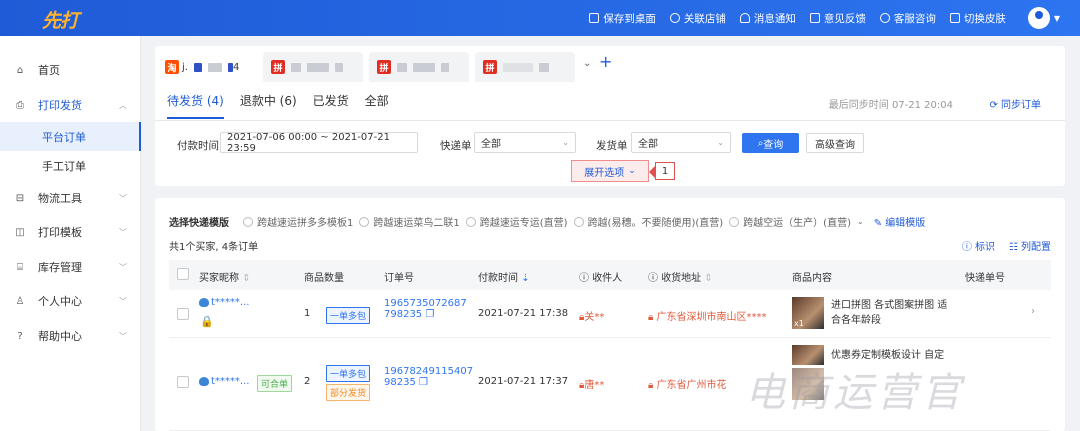 The image size is (1080, 431). I want to click on sidebar-subitem-platform-orders: 平台订单, so click(70, 136).